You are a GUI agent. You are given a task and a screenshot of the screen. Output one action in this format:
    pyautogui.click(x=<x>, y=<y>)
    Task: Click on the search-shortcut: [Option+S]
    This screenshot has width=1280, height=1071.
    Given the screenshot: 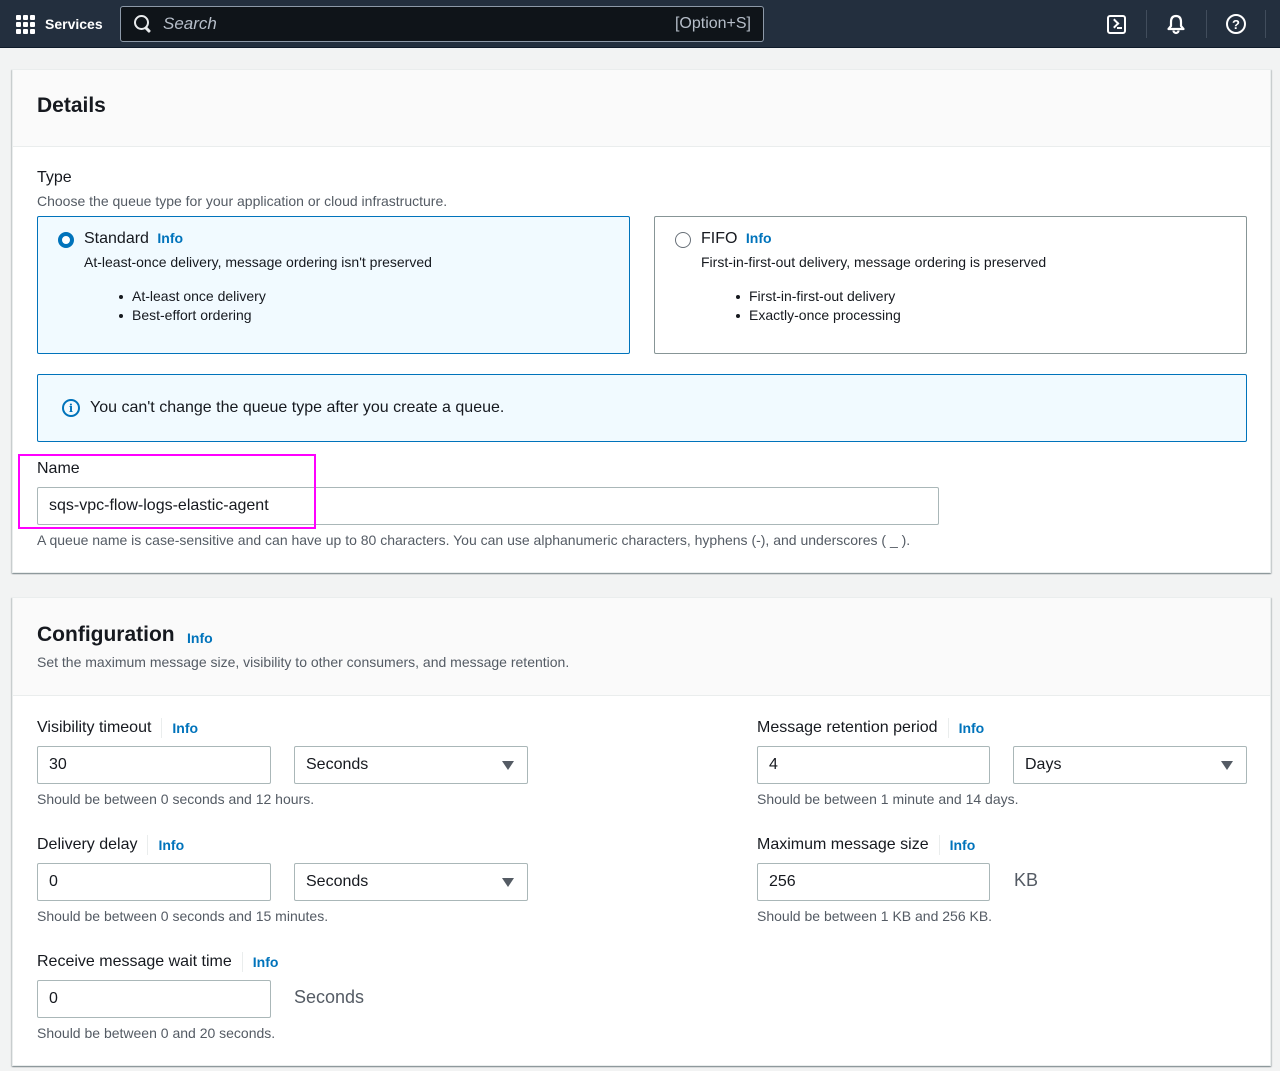 What is the action you would take?
    pyautogui.click(x=712, y=23)
    